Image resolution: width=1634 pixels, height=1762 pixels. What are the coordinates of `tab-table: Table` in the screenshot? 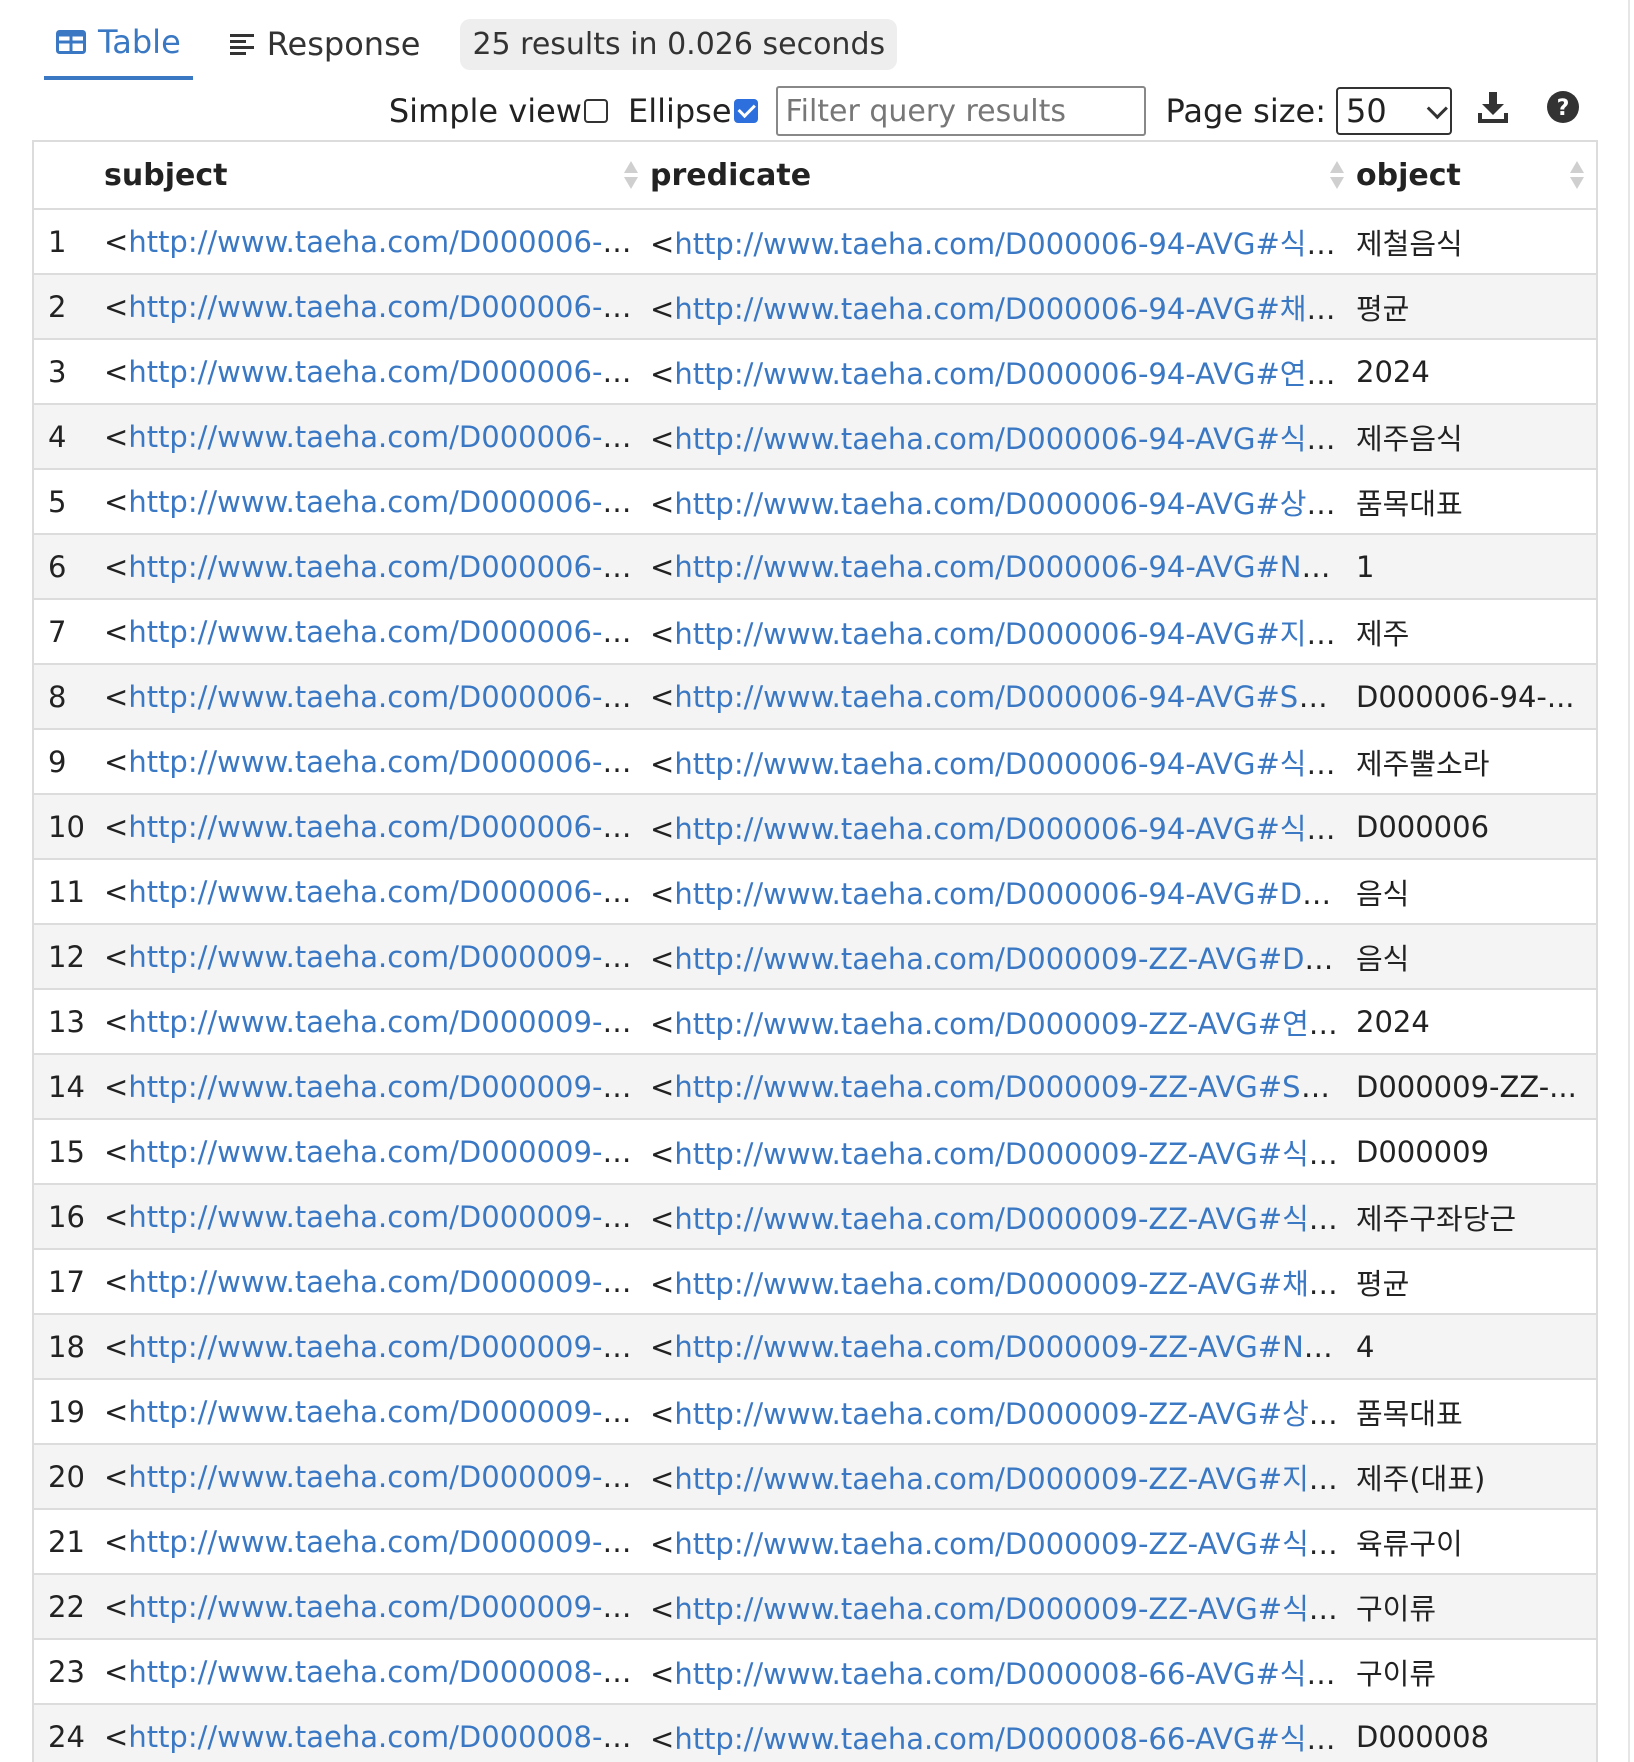 It's located at (118, 44).